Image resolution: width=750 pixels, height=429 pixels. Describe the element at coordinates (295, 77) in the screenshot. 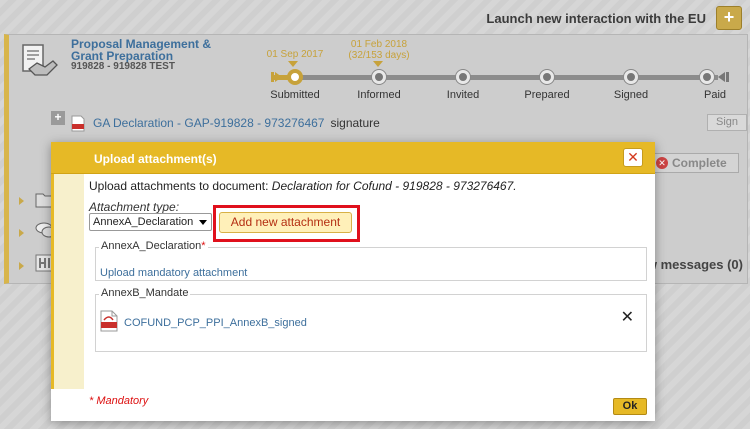

I see `timeline-node-submitted` at that location.